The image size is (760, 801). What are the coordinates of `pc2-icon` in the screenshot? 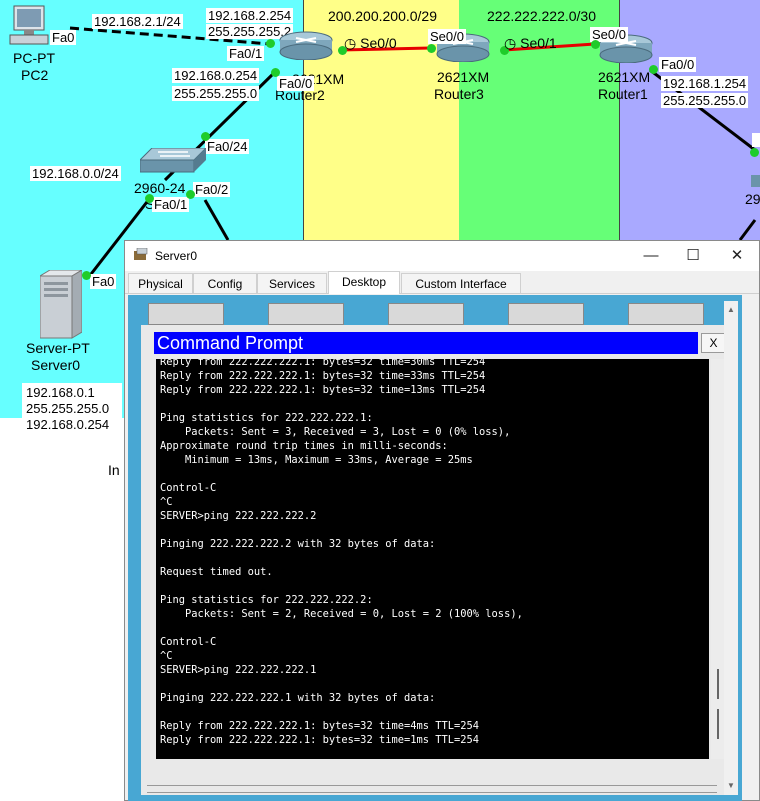 It's located at (29, 27).